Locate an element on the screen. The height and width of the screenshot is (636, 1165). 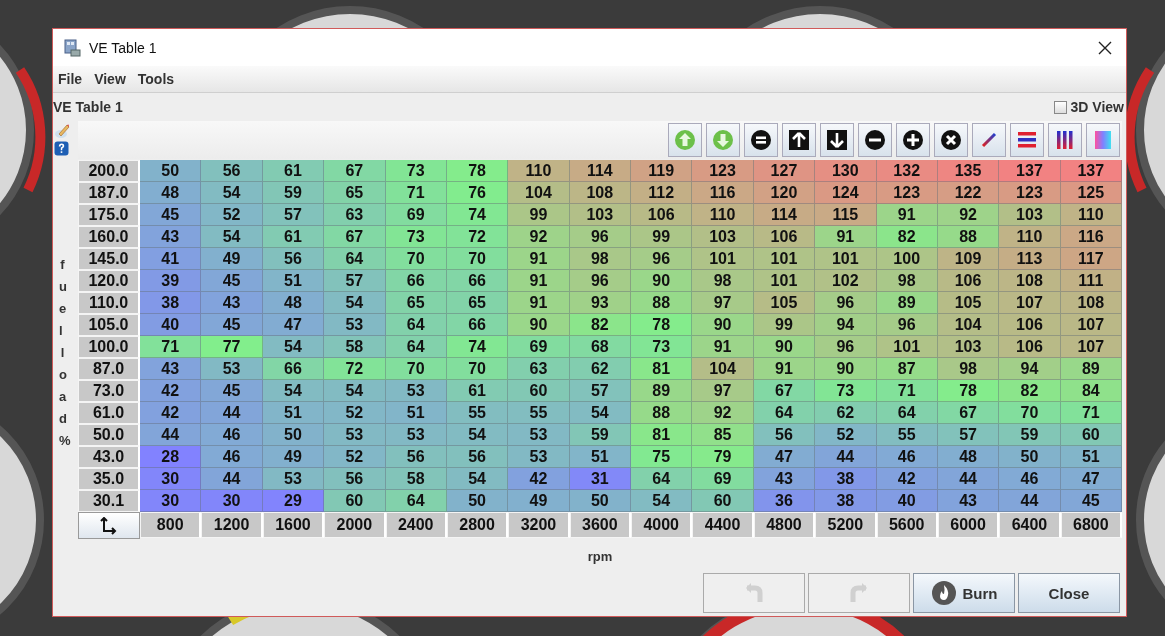
table-cell: 60 is located at coordinates (1091, 435).